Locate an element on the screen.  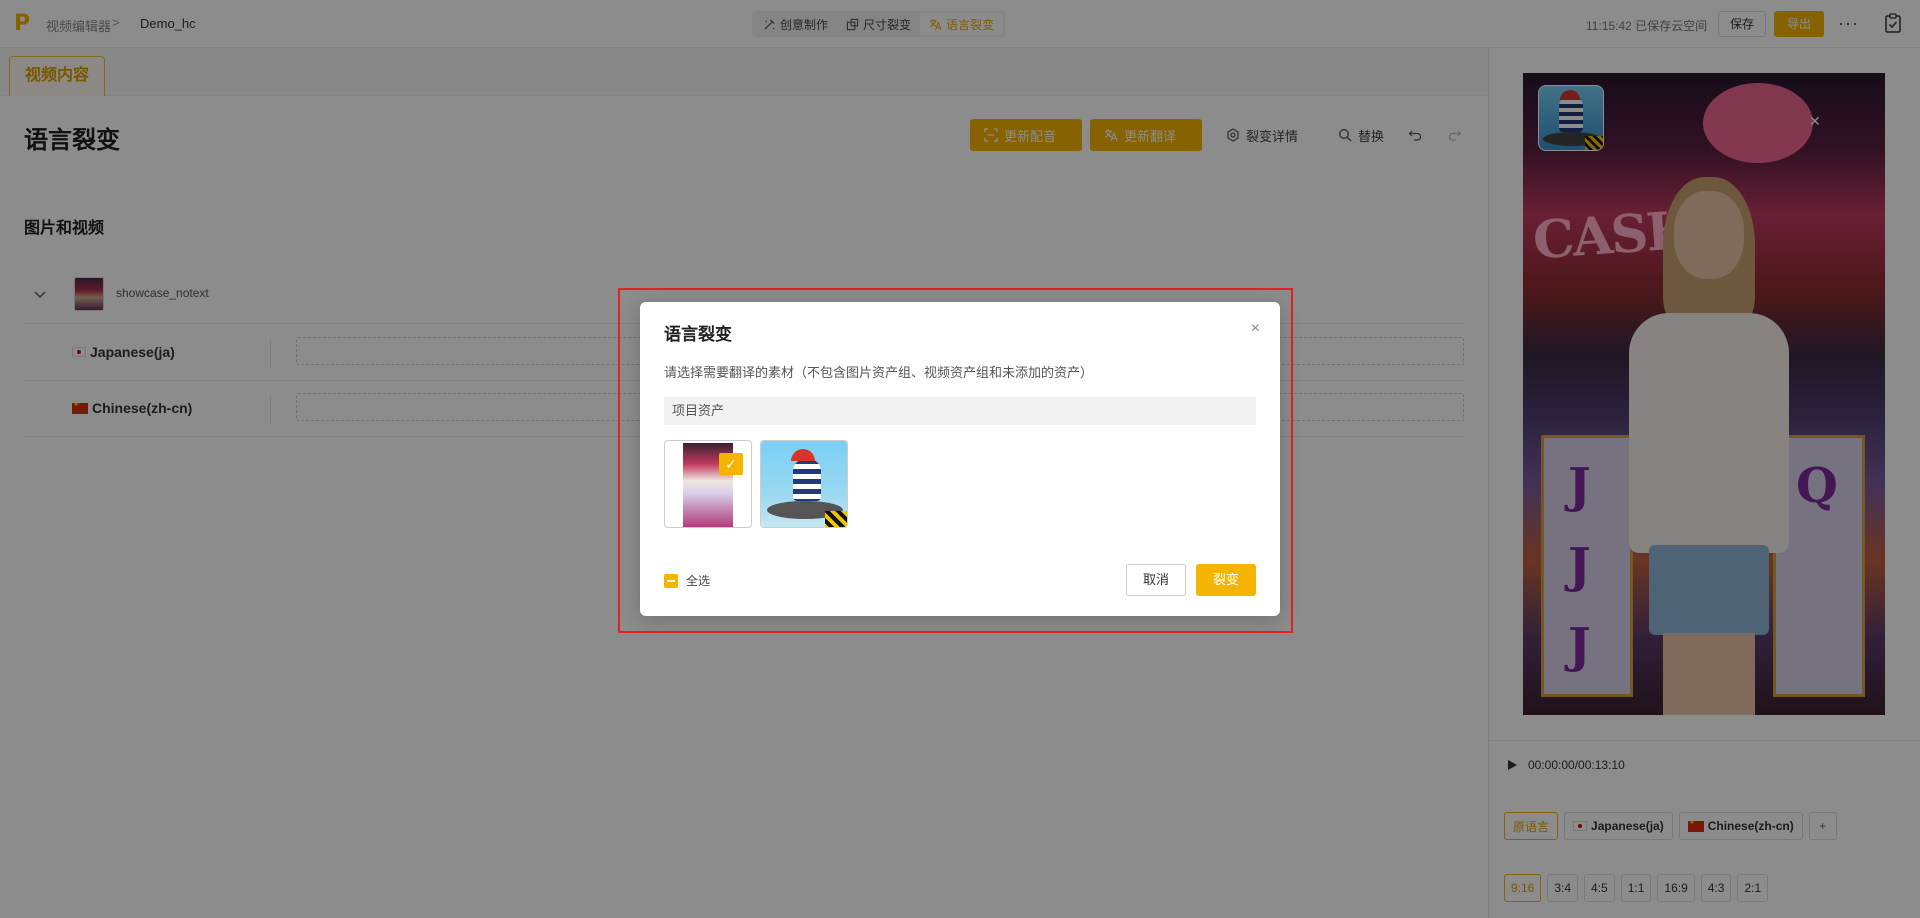
select-all: 全选 is located at coordinates (687, 580).